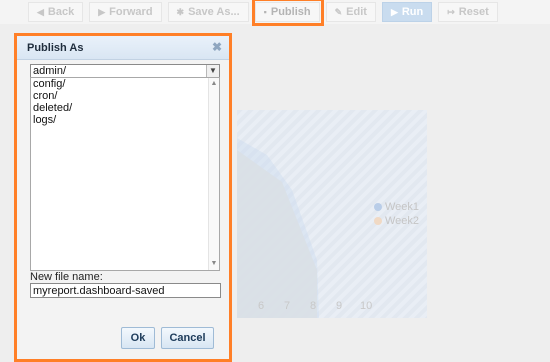  I want to click on forward-label: Forward, so click(131, 12).